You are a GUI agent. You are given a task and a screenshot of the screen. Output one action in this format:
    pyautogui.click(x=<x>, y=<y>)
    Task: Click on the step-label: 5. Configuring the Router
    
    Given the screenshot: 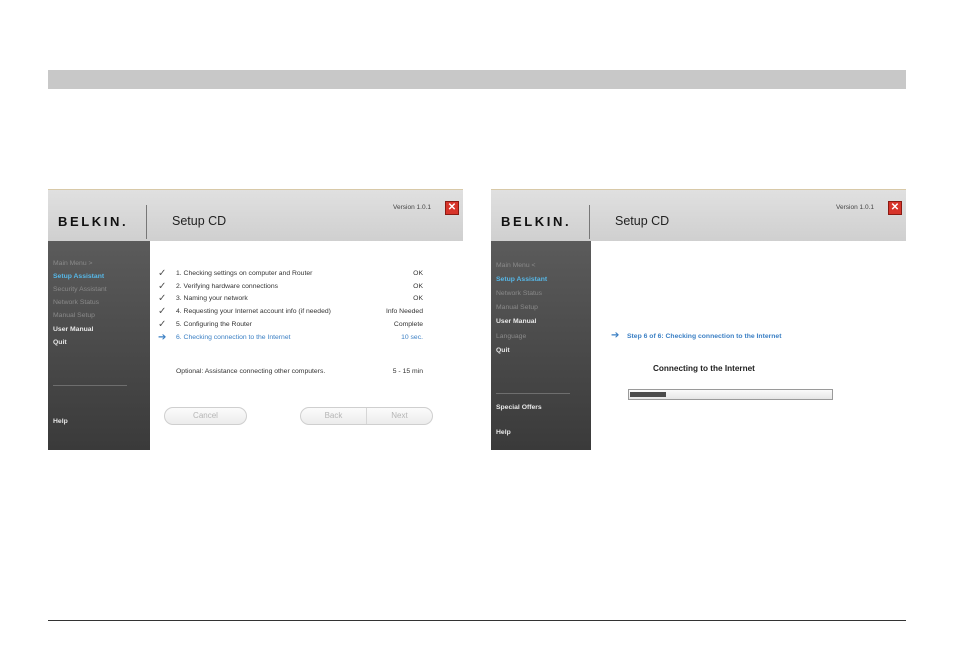 What is the action you would take?
    pyautogui.click(x=214, y=324)
    